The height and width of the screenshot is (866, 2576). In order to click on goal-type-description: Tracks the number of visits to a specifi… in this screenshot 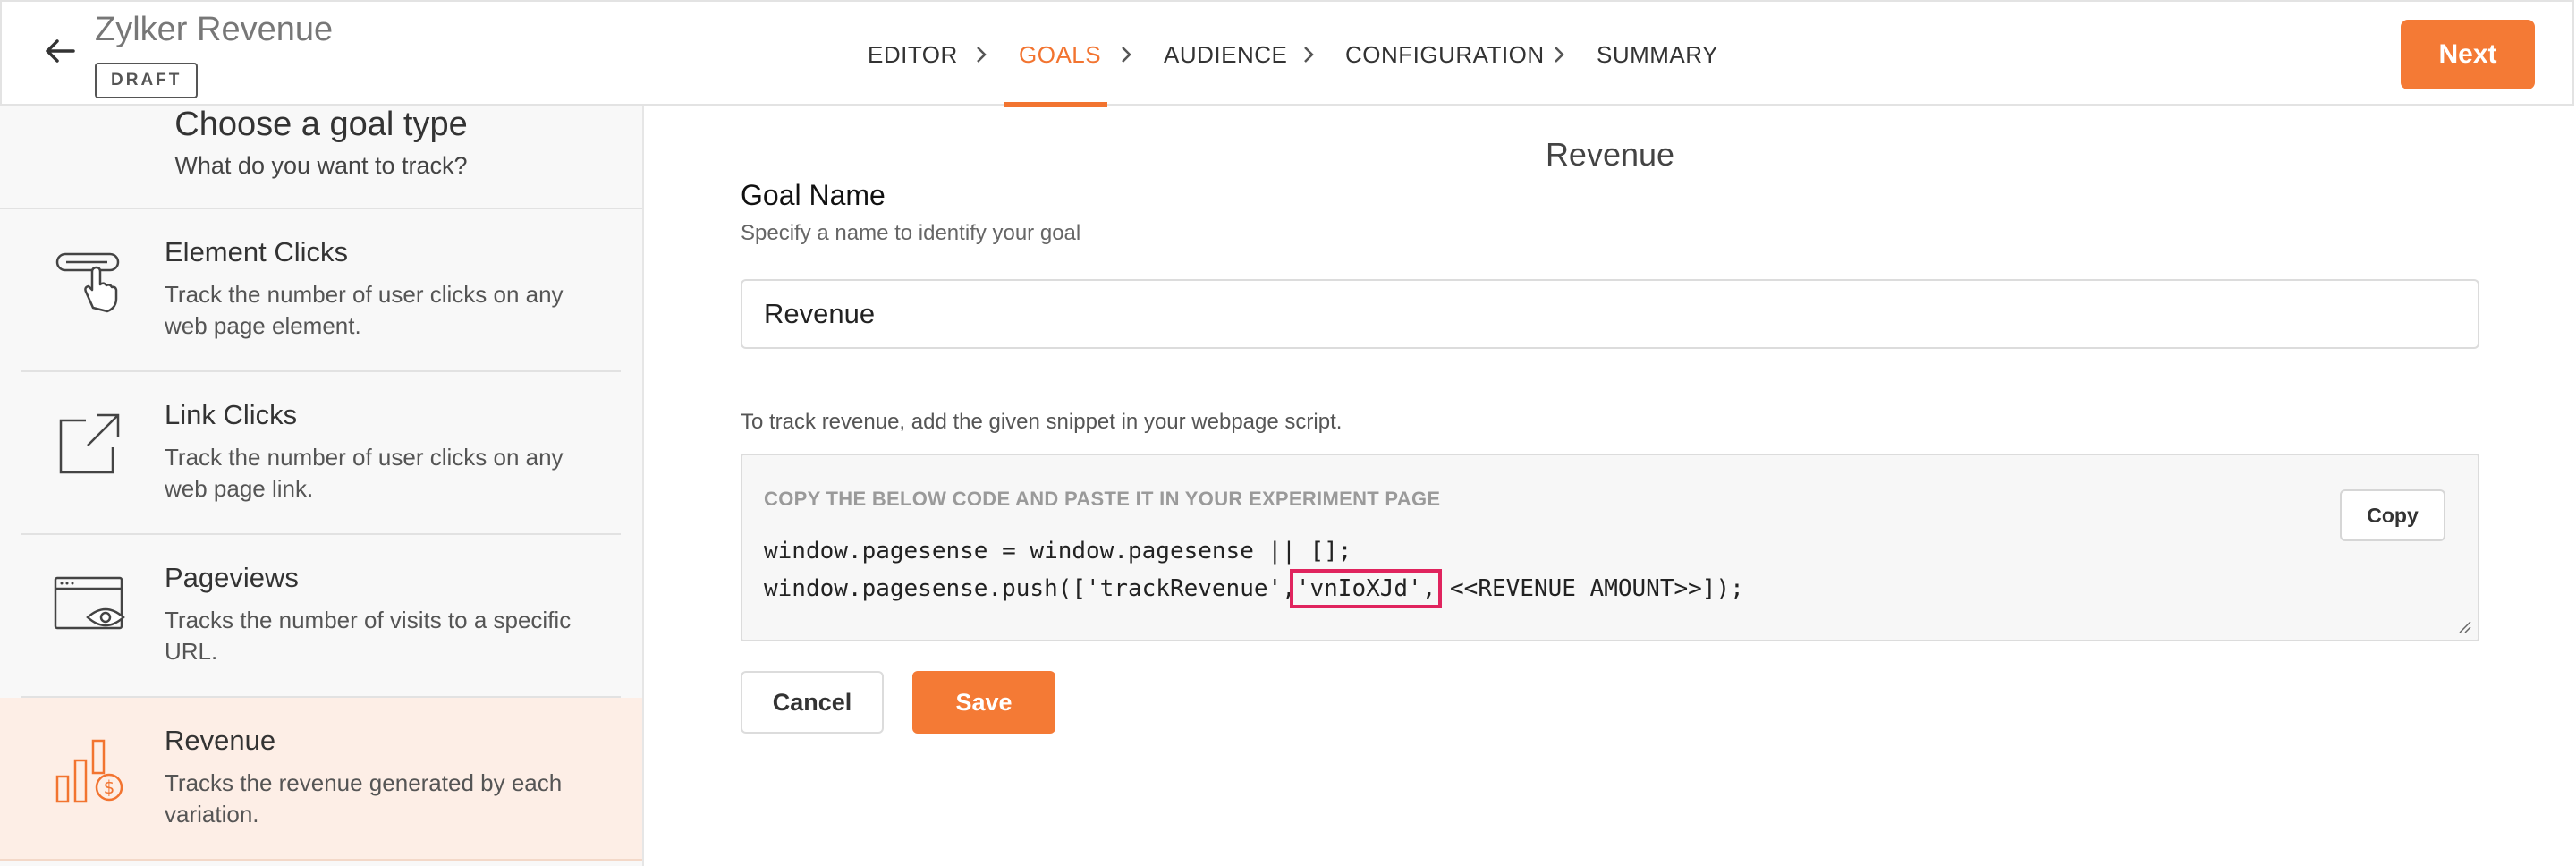, I will do `click(368, 636)`.